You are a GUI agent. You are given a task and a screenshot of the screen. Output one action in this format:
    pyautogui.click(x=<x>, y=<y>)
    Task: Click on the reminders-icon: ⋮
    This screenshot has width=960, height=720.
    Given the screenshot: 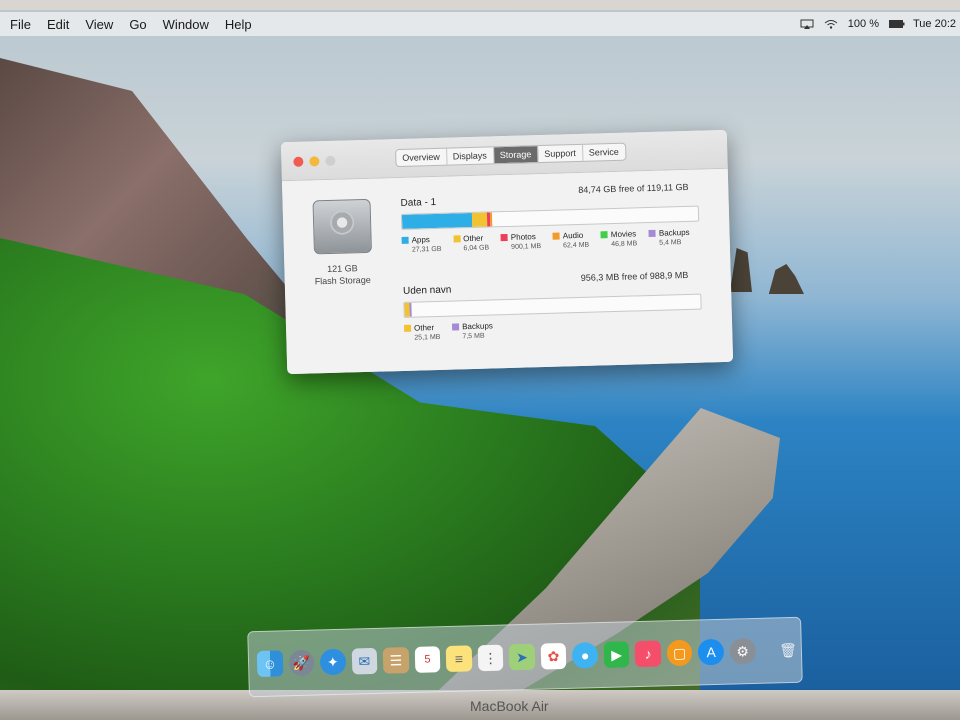 What is the action you would take?
    pyautogui.click(x=490, y=658)
    